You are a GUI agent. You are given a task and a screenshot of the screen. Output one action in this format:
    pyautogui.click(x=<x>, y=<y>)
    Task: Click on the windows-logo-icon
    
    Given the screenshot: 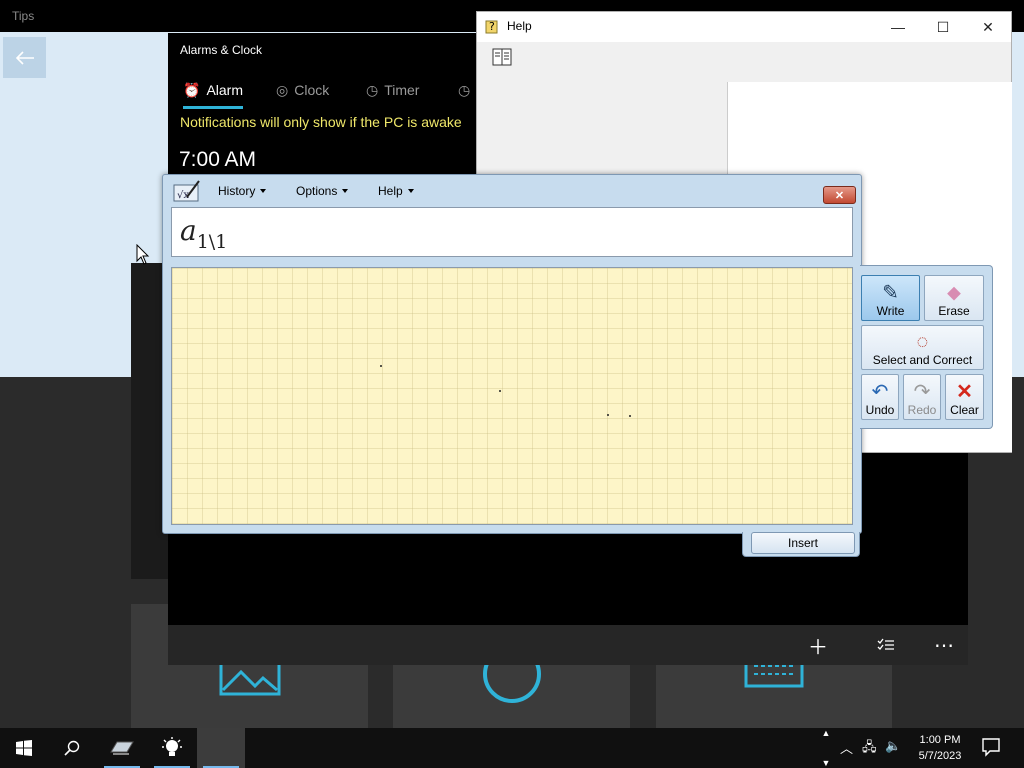 What is the action you would take?
    pyautogui.click(x=24, y=748)
    